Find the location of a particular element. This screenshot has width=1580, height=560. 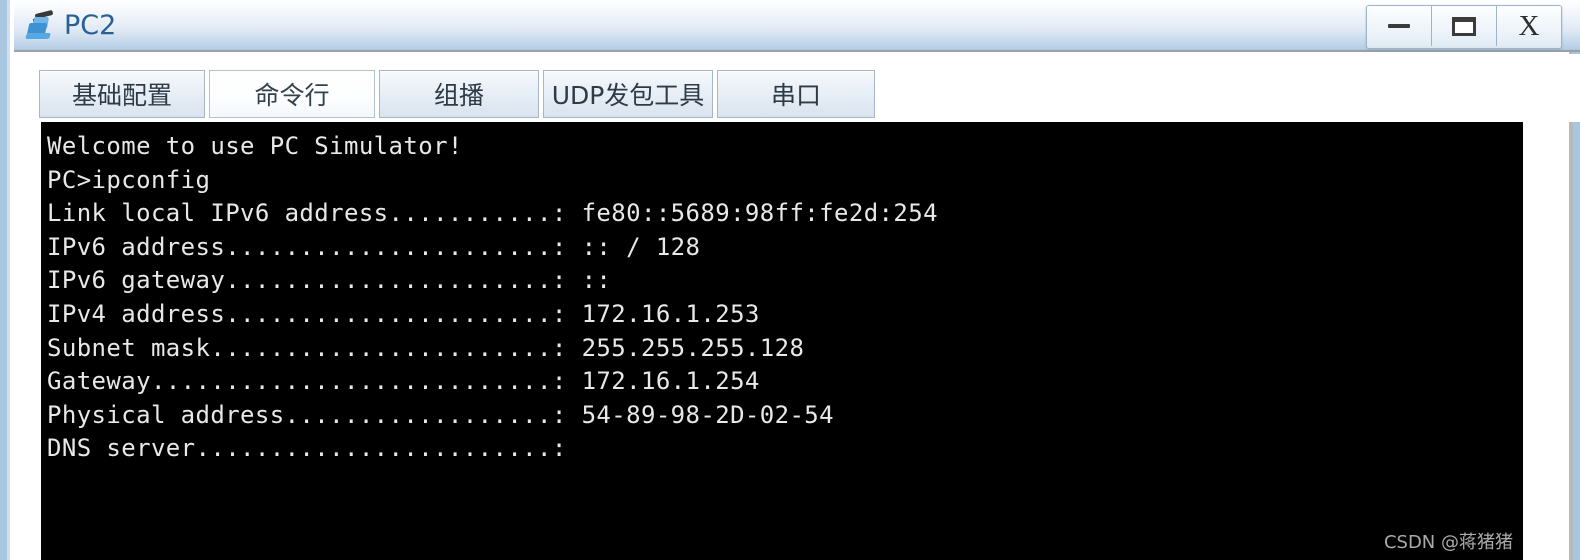

window-controls: X is located at coordinates (1464, 27).